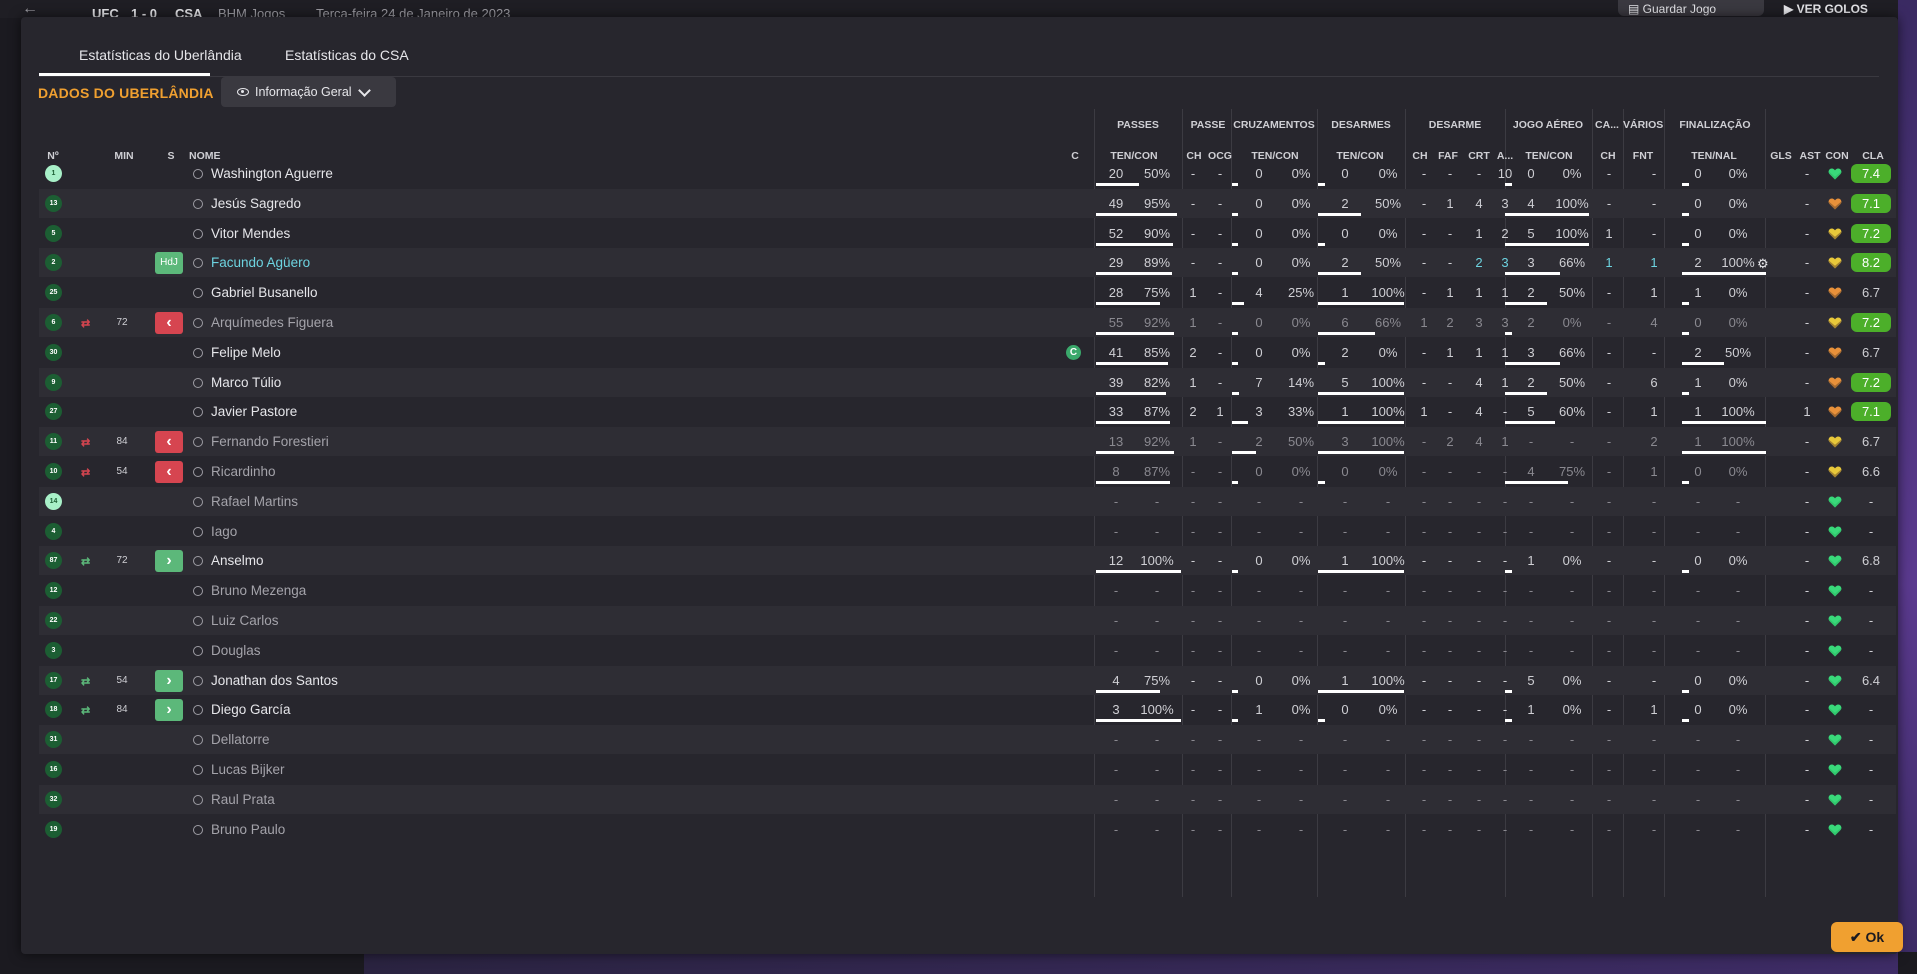  Describe the element at coordinates (248, 829) in the screenshot. I see `player-name: Bruno Paulo` at that location.